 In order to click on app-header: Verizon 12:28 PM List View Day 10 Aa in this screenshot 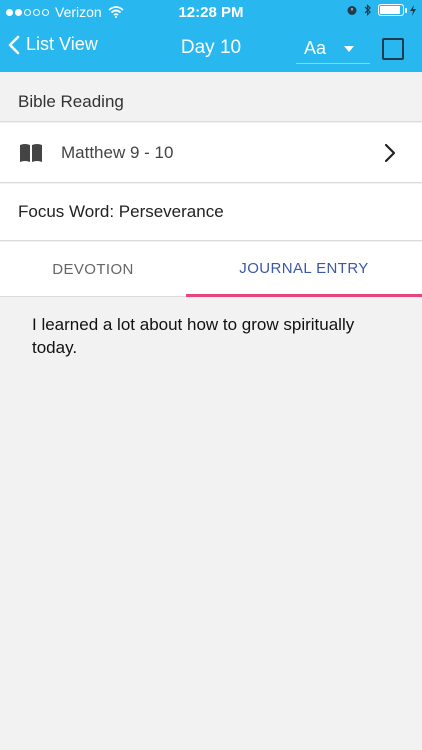, I will do `click(211, 36)`.